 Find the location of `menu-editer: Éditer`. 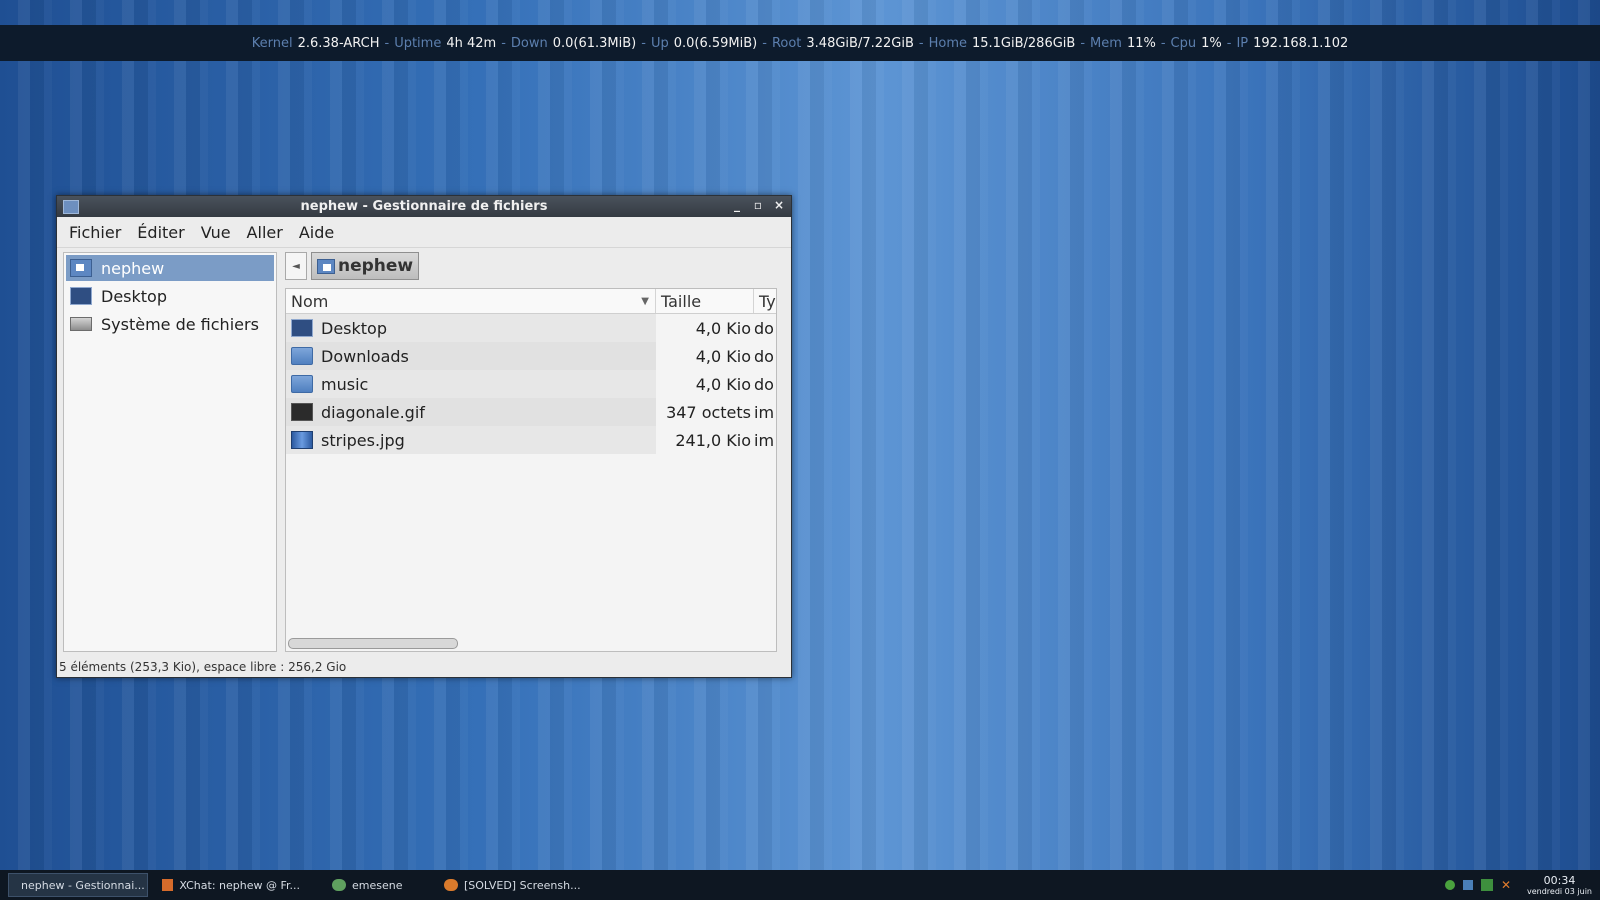

menu-editer: Éditer is located at coordinates (160, 232).